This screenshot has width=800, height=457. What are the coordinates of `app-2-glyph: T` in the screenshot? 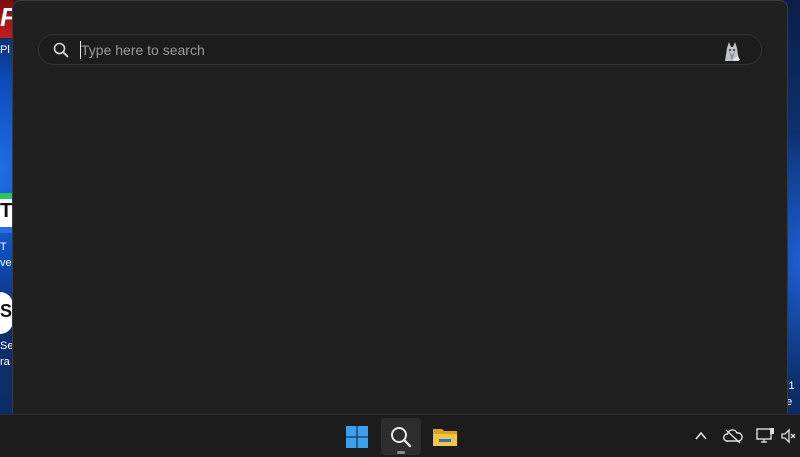 It's located at (6, 211).